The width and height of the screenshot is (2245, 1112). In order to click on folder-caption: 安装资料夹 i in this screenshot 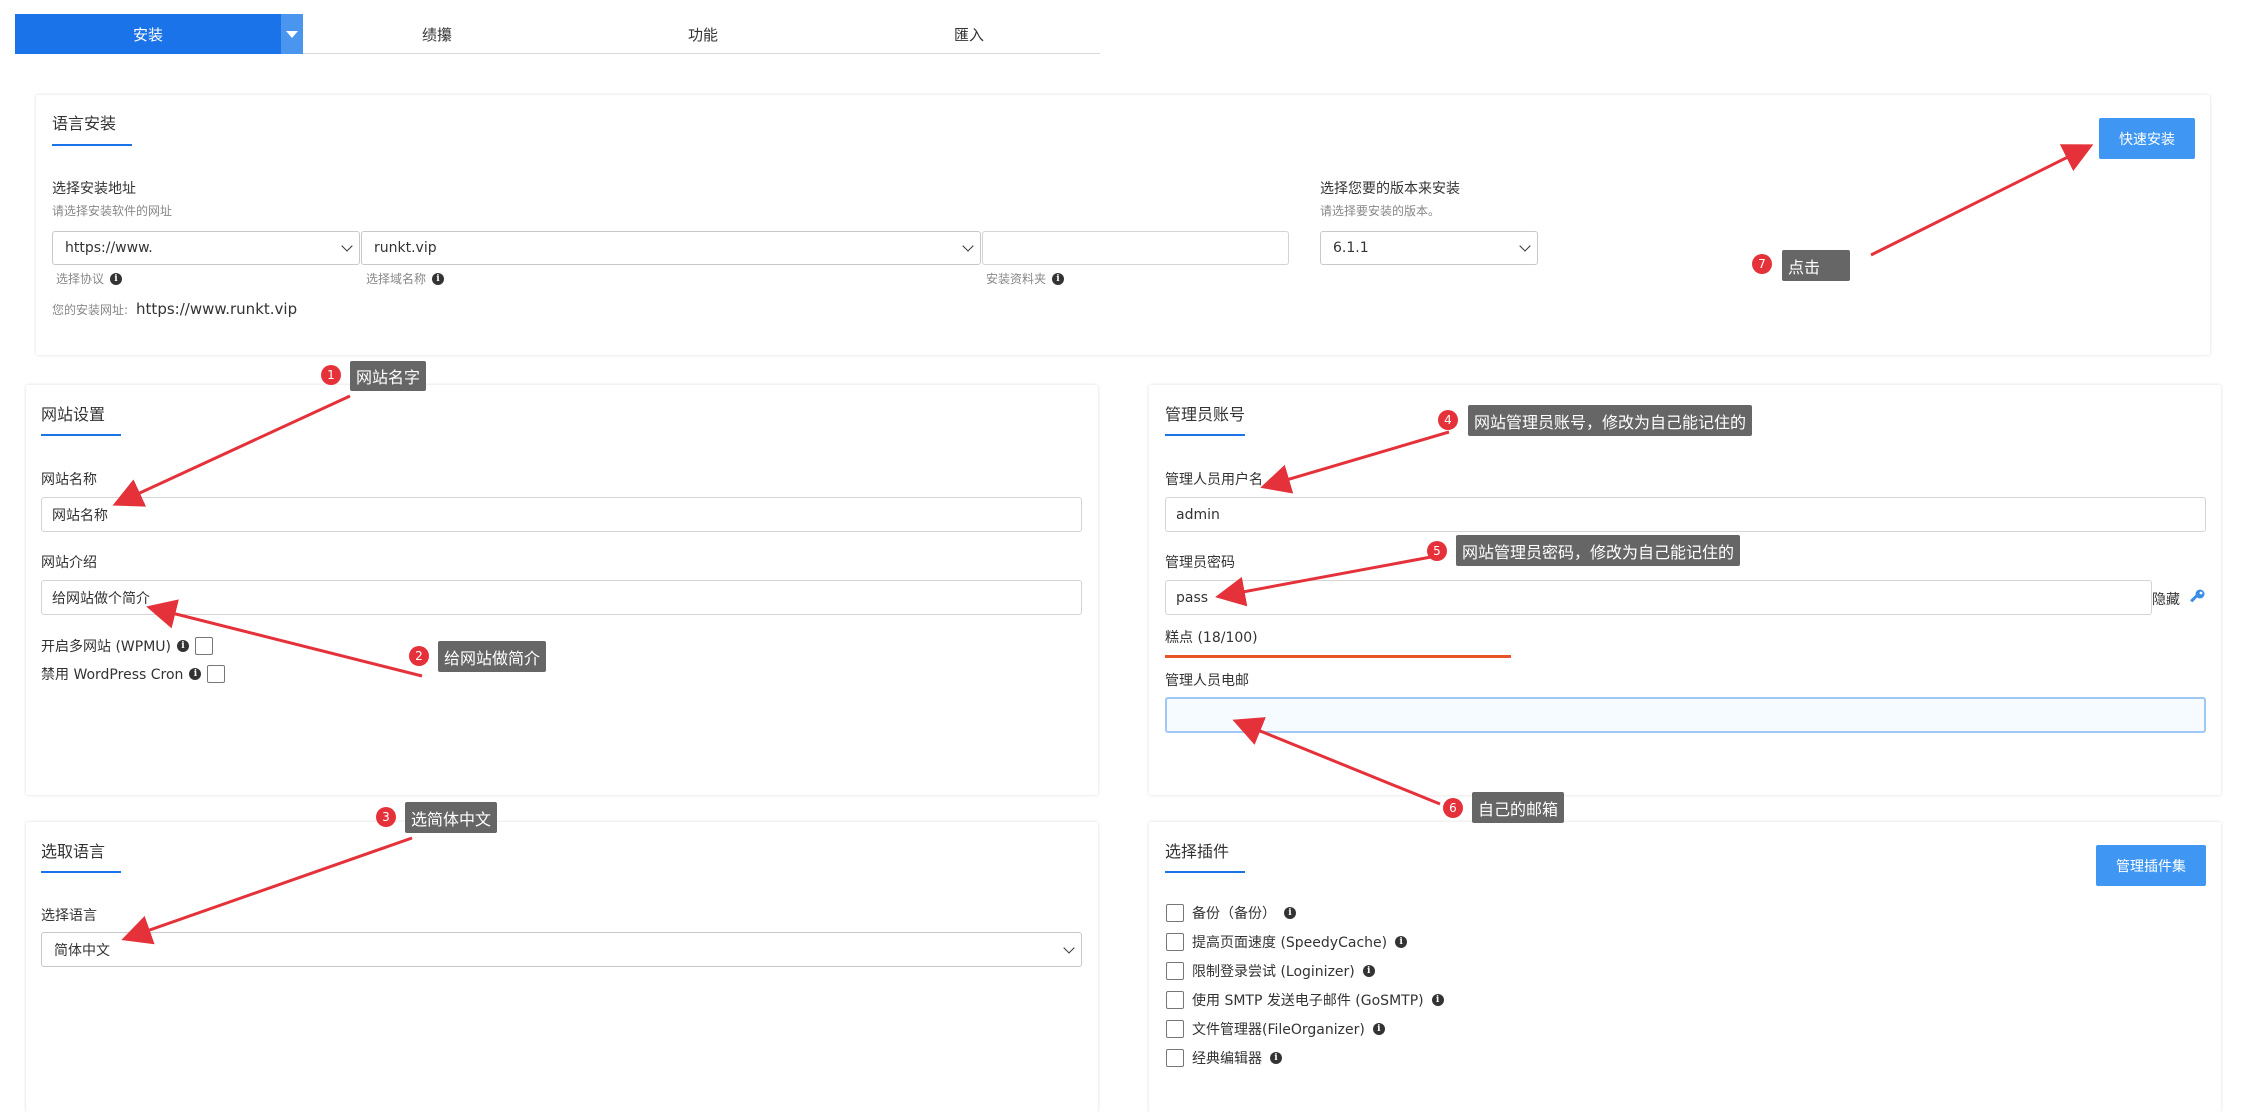, I will do `click(1025, 278)`.